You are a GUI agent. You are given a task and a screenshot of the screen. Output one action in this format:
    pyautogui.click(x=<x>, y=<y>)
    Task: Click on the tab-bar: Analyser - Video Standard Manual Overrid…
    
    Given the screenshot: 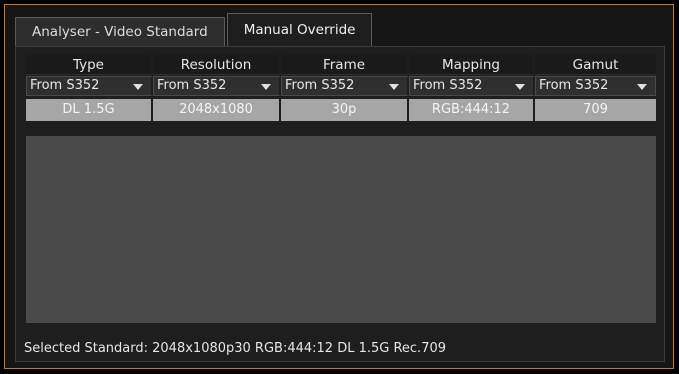 What is the action you would take?
    pyautogui.click(x=194, y=29)
    